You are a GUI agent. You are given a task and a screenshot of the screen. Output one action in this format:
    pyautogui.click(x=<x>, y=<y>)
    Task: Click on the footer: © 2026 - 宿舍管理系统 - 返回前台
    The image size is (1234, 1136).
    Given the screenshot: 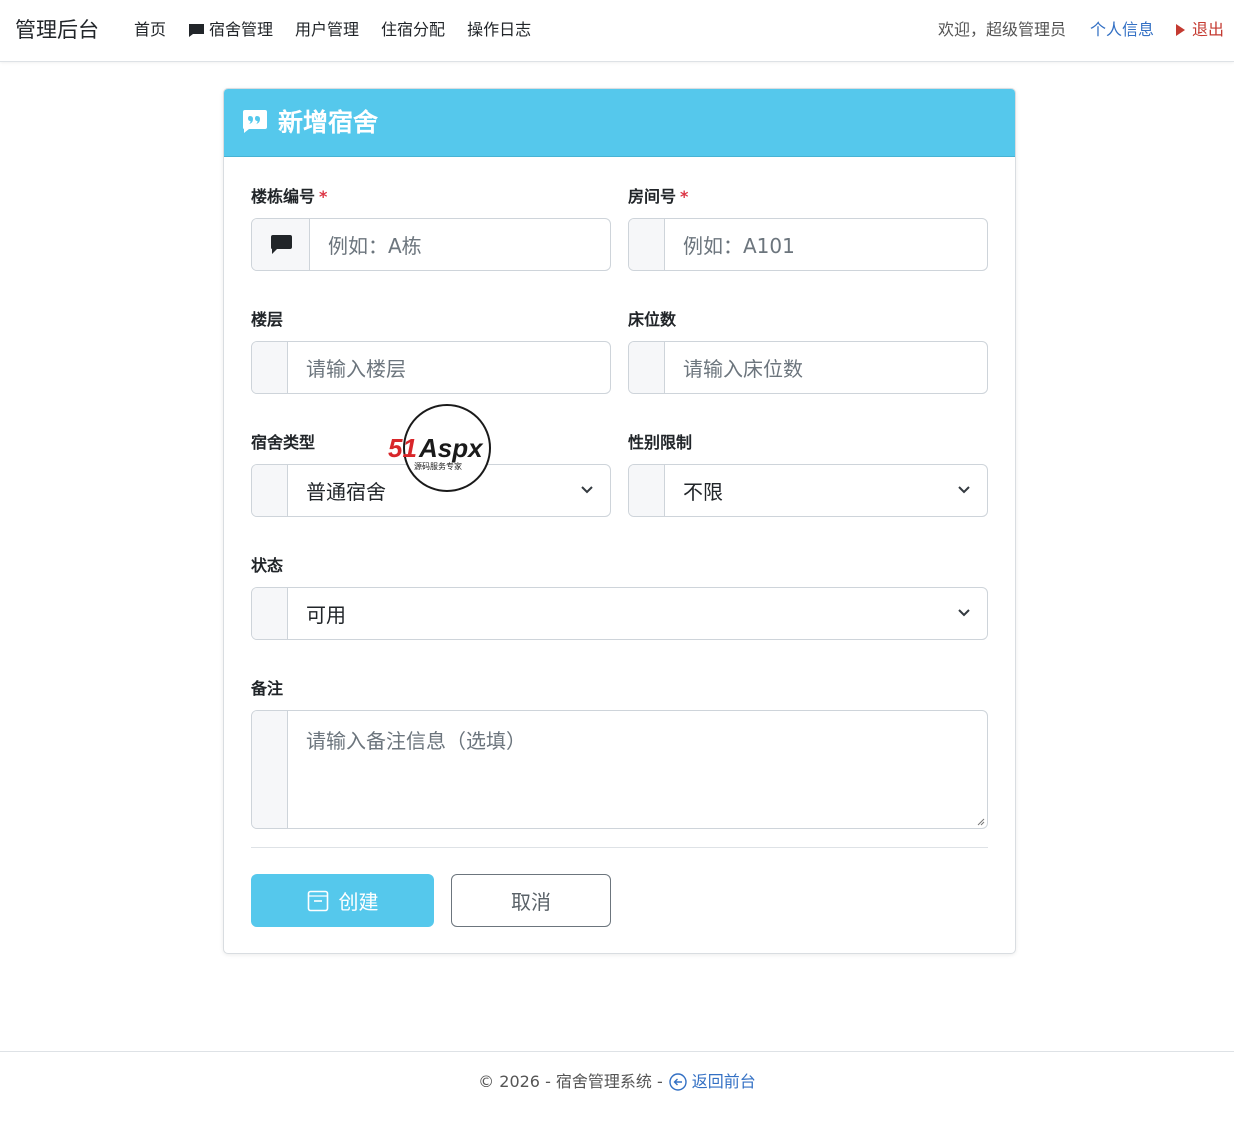 What is the action you would take?
    pyautogui.click(x=617, y=1082)
    